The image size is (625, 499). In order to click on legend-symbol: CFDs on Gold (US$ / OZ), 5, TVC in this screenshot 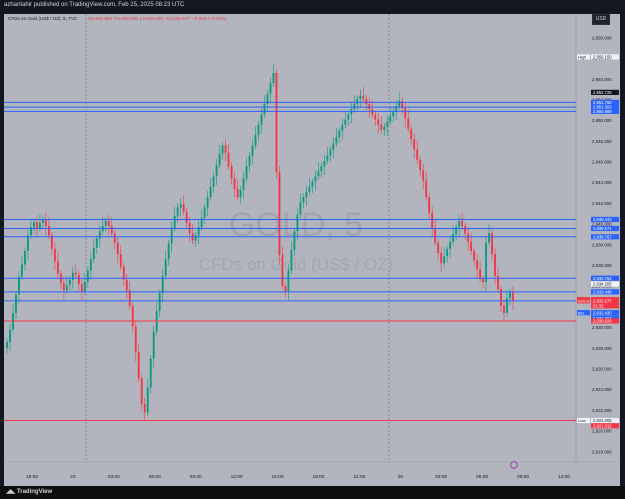, I will do `click(43, 18)`.